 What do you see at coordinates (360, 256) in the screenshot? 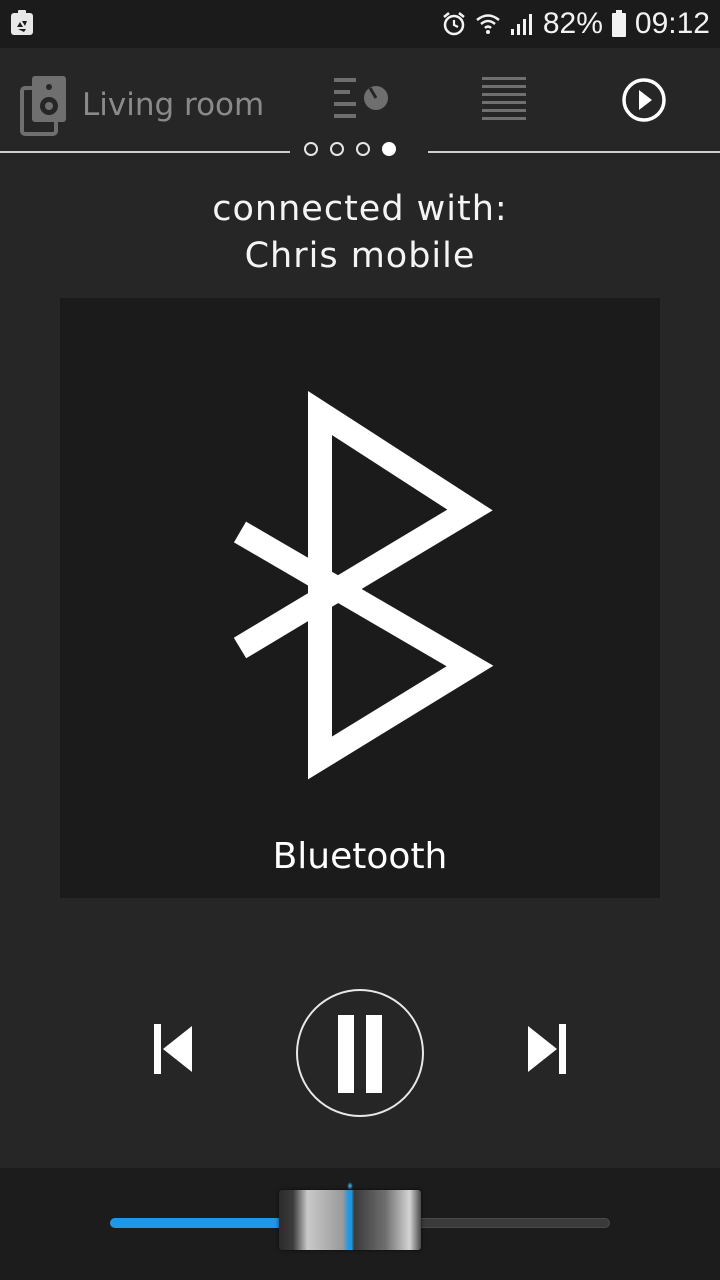
I see `device-name: Chris mobile` at bounding box center [360, 256].